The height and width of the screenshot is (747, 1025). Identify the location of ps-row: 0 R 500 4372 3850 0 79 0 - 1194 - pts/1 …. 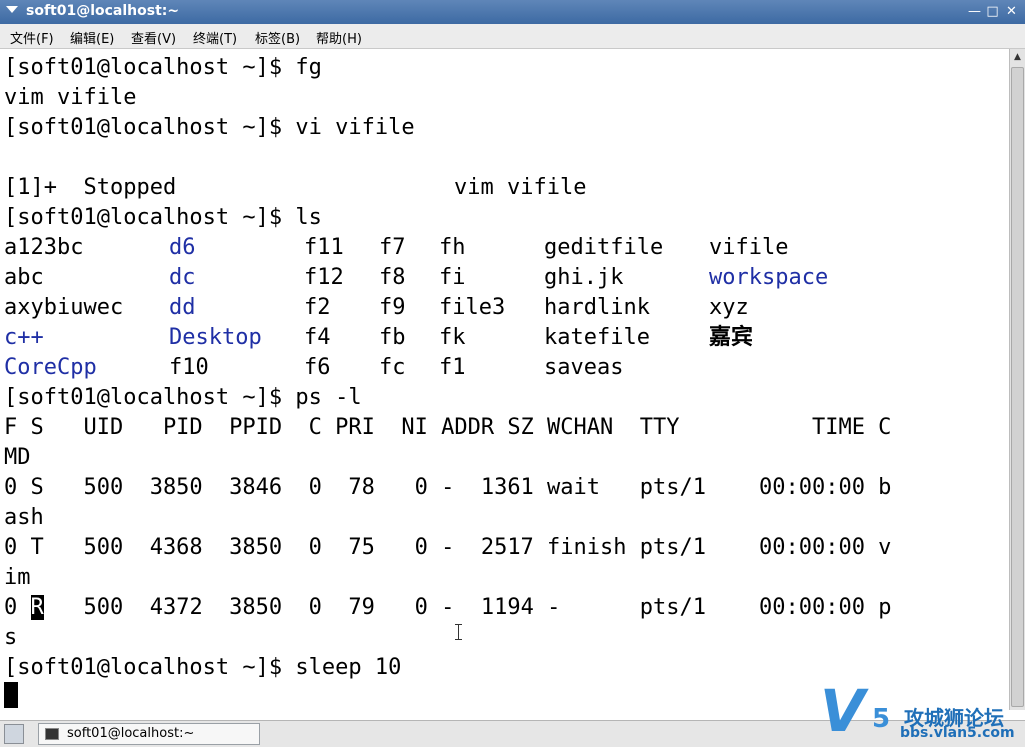
(447, 608).